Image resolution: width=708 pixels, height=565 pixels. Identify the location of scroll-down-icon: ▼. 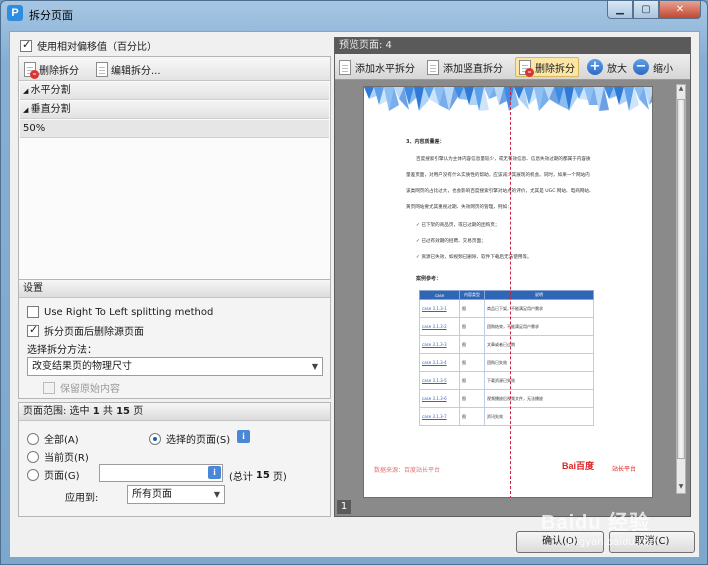
(681, 488).